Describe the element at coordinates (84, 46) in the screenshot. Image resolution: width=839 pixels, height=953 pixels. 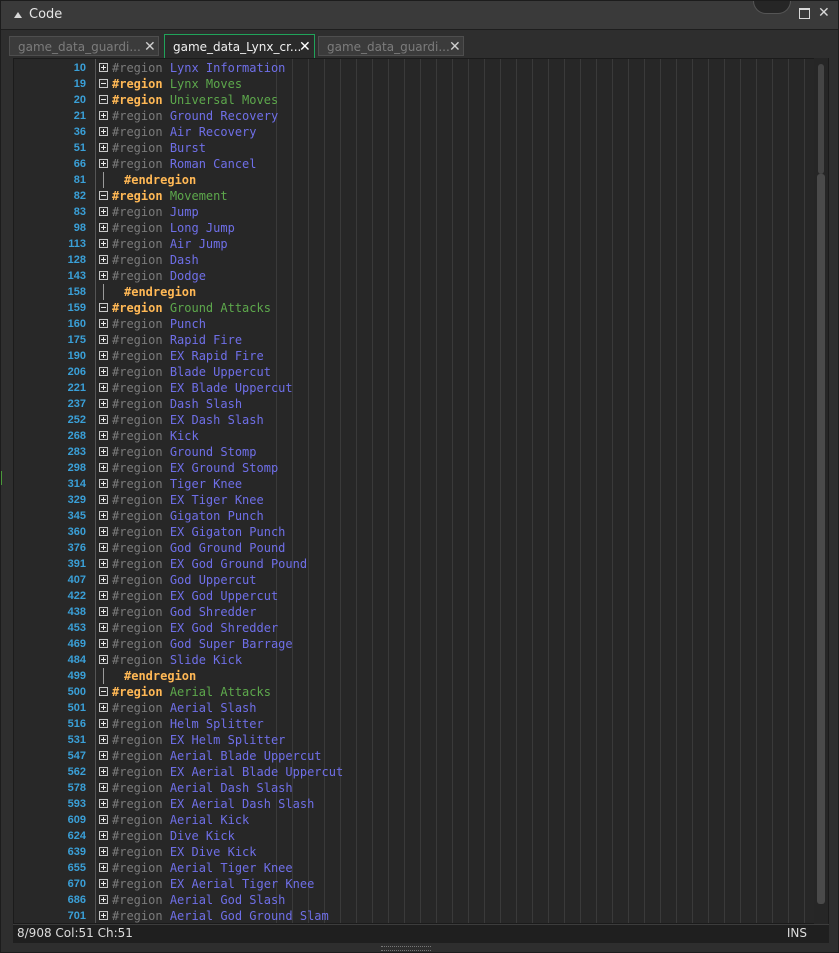
I see `tab-game-data-guardian-1: game_data_guardi... ✕` at that location.